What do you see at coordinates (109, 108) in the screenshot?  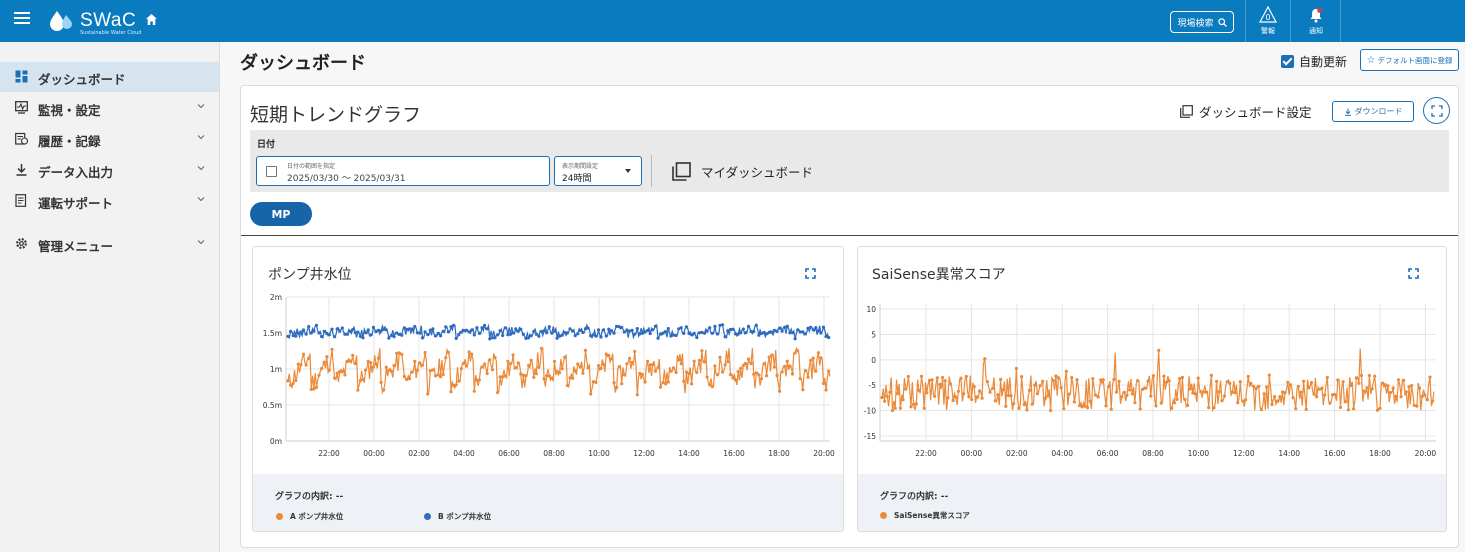 I see `sidebar-item-monitor: 監視・設定` at bounding box center [109, 108].